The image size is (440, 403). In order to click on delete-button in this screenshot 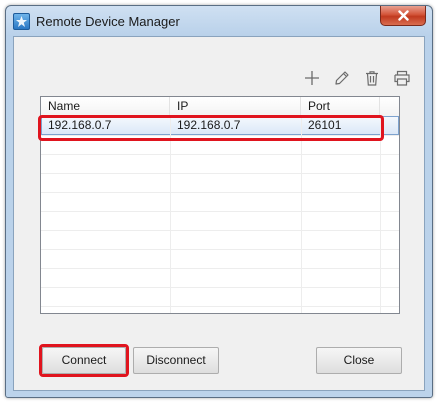, I will do `click(372, 78)`.